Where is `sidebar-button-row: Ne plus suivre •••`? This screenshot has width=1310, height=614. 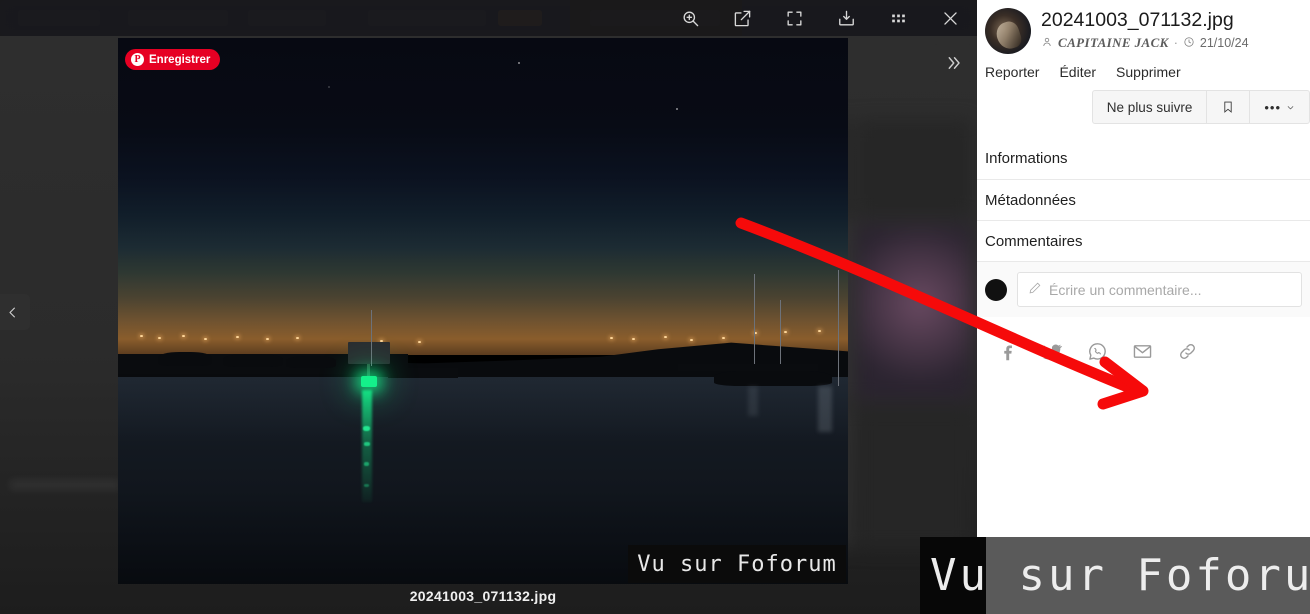
sidebar-button-row: Ne plus suivre ••• is located at coordinates (1143, 102).